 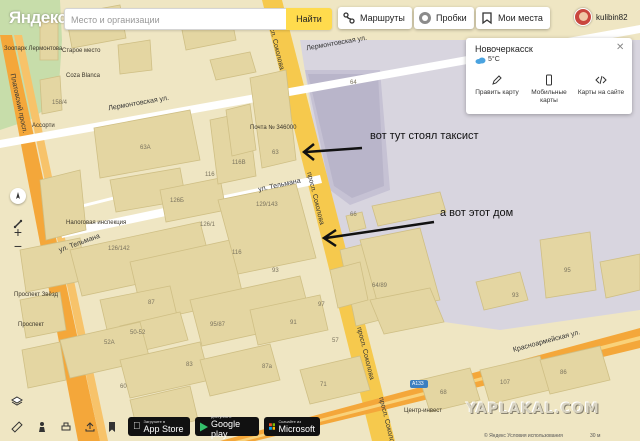 What do you see at coordinates (321, 305) in the screenshot?
I see `house-number: 97` at bounding box center [321, 305].